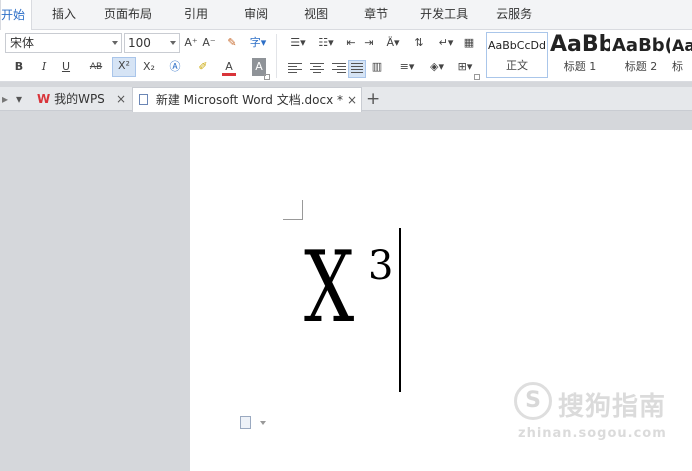 Image resolution: width=692 pixels, height=471 pixels. I want to click on tab-insert: 插入, so click(64, 14).